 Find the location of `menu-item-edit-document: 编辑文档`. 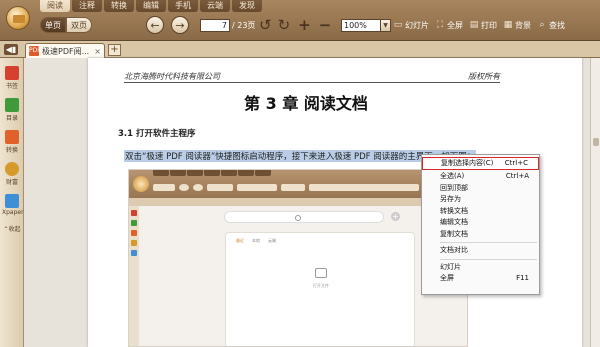

menu-item-edit-document: 编辑文档 is located at coordinates (480, 223).